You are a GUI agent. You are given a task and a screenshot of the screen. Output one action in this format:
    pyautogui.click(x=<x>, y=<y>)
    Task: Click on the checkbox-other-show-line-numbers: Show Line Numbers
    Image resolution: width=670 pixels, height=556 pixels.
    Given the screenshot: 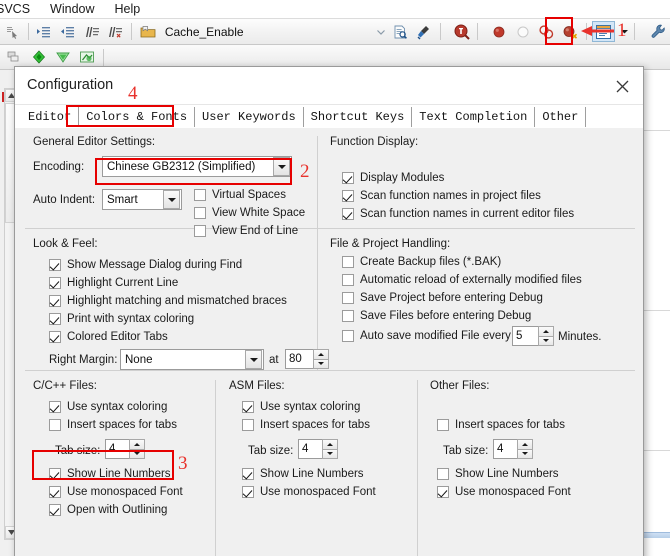 What is the action you would take?
    pyautogui.click(x=498, y=474)
    